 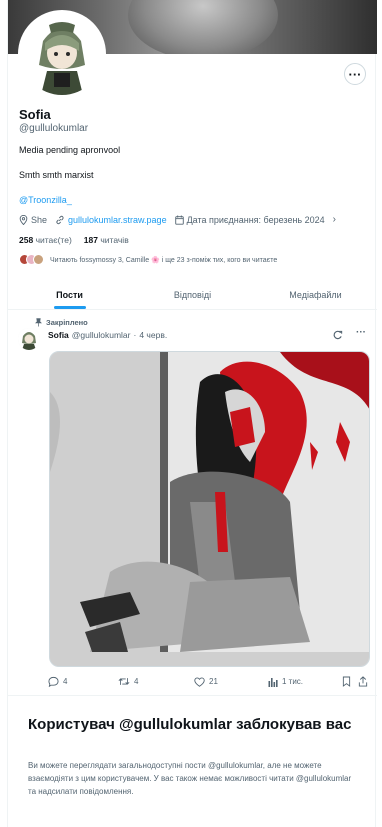 What do you see at coordinates (255, 219) in the screenshot?
I see `joined-text: Дата приєднання: березень 2024` at bounding box center [255, 219].